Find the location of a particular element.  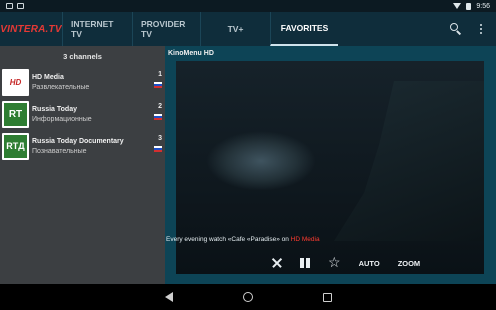

clock: 9:56 is located at coordinates (483, 6).